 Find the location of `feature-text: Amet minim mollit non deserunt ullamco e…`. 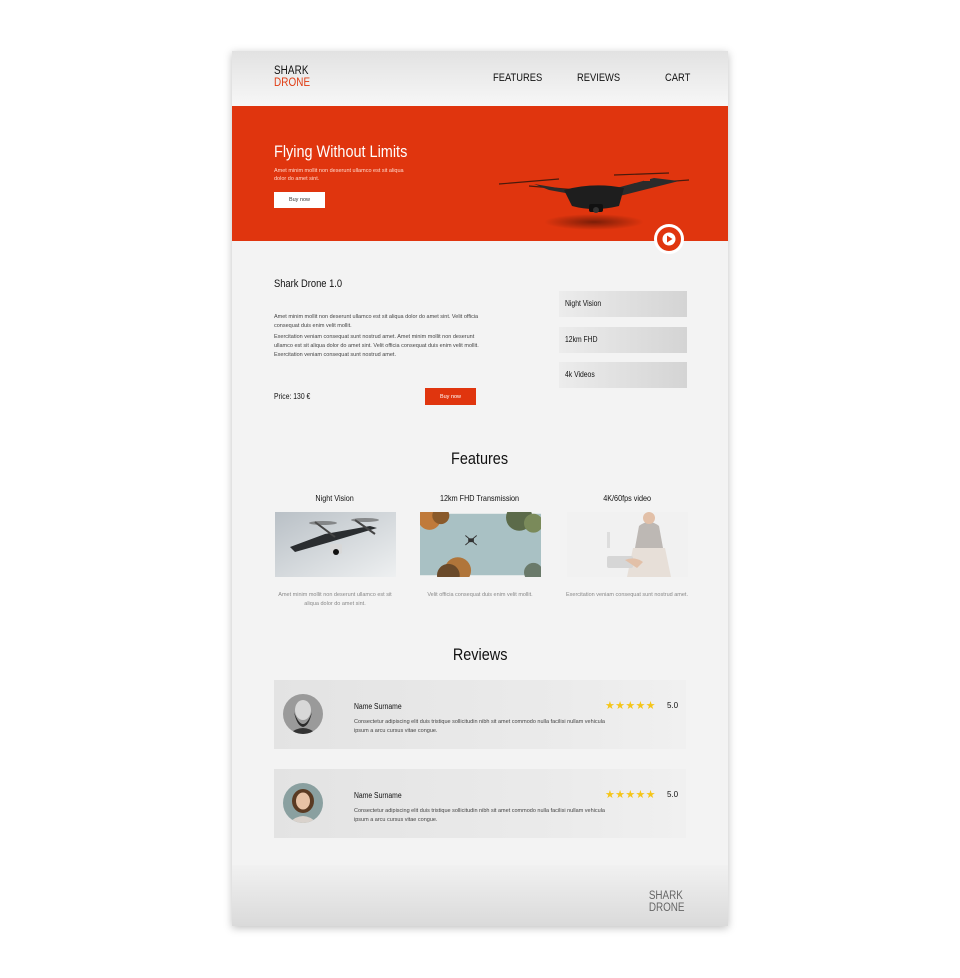

feature-text: Amet minim mollit non deserunt ullamco e… is located at coordinates (335, 599).